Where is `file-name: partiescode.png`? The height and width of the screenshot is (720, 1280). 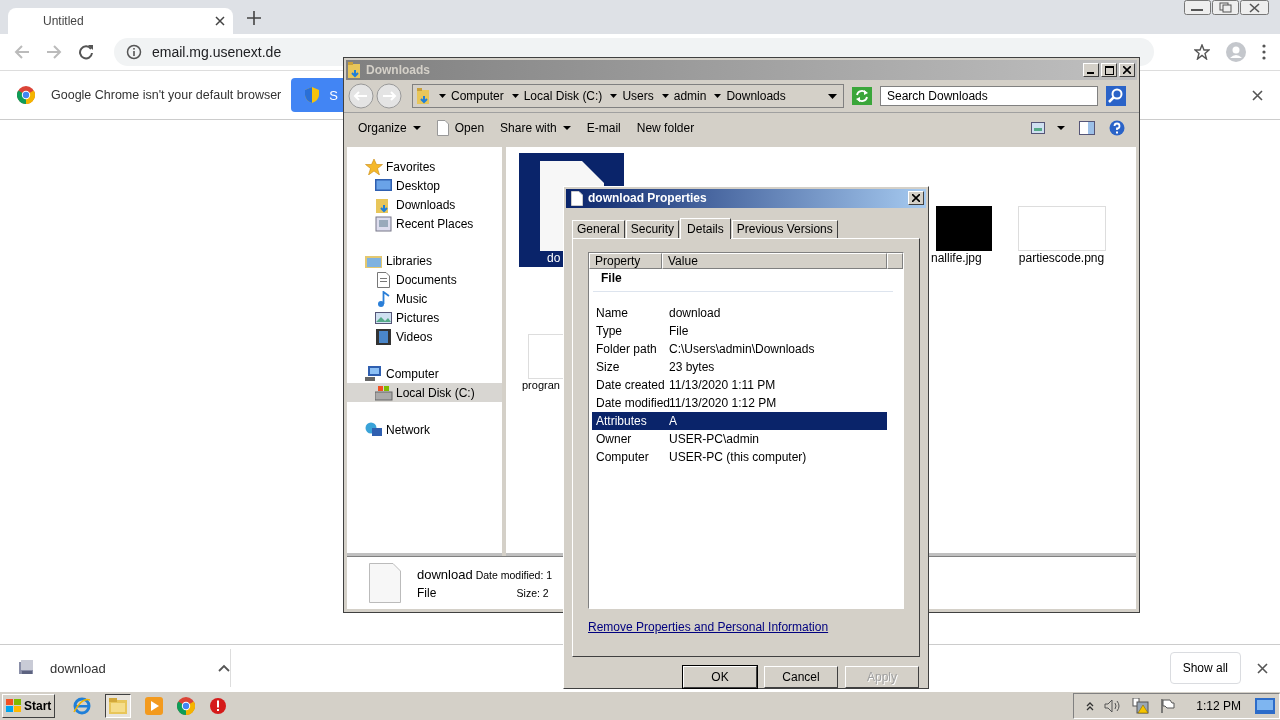 file-name: partiescode.png is located at coordinates (1061, 258).